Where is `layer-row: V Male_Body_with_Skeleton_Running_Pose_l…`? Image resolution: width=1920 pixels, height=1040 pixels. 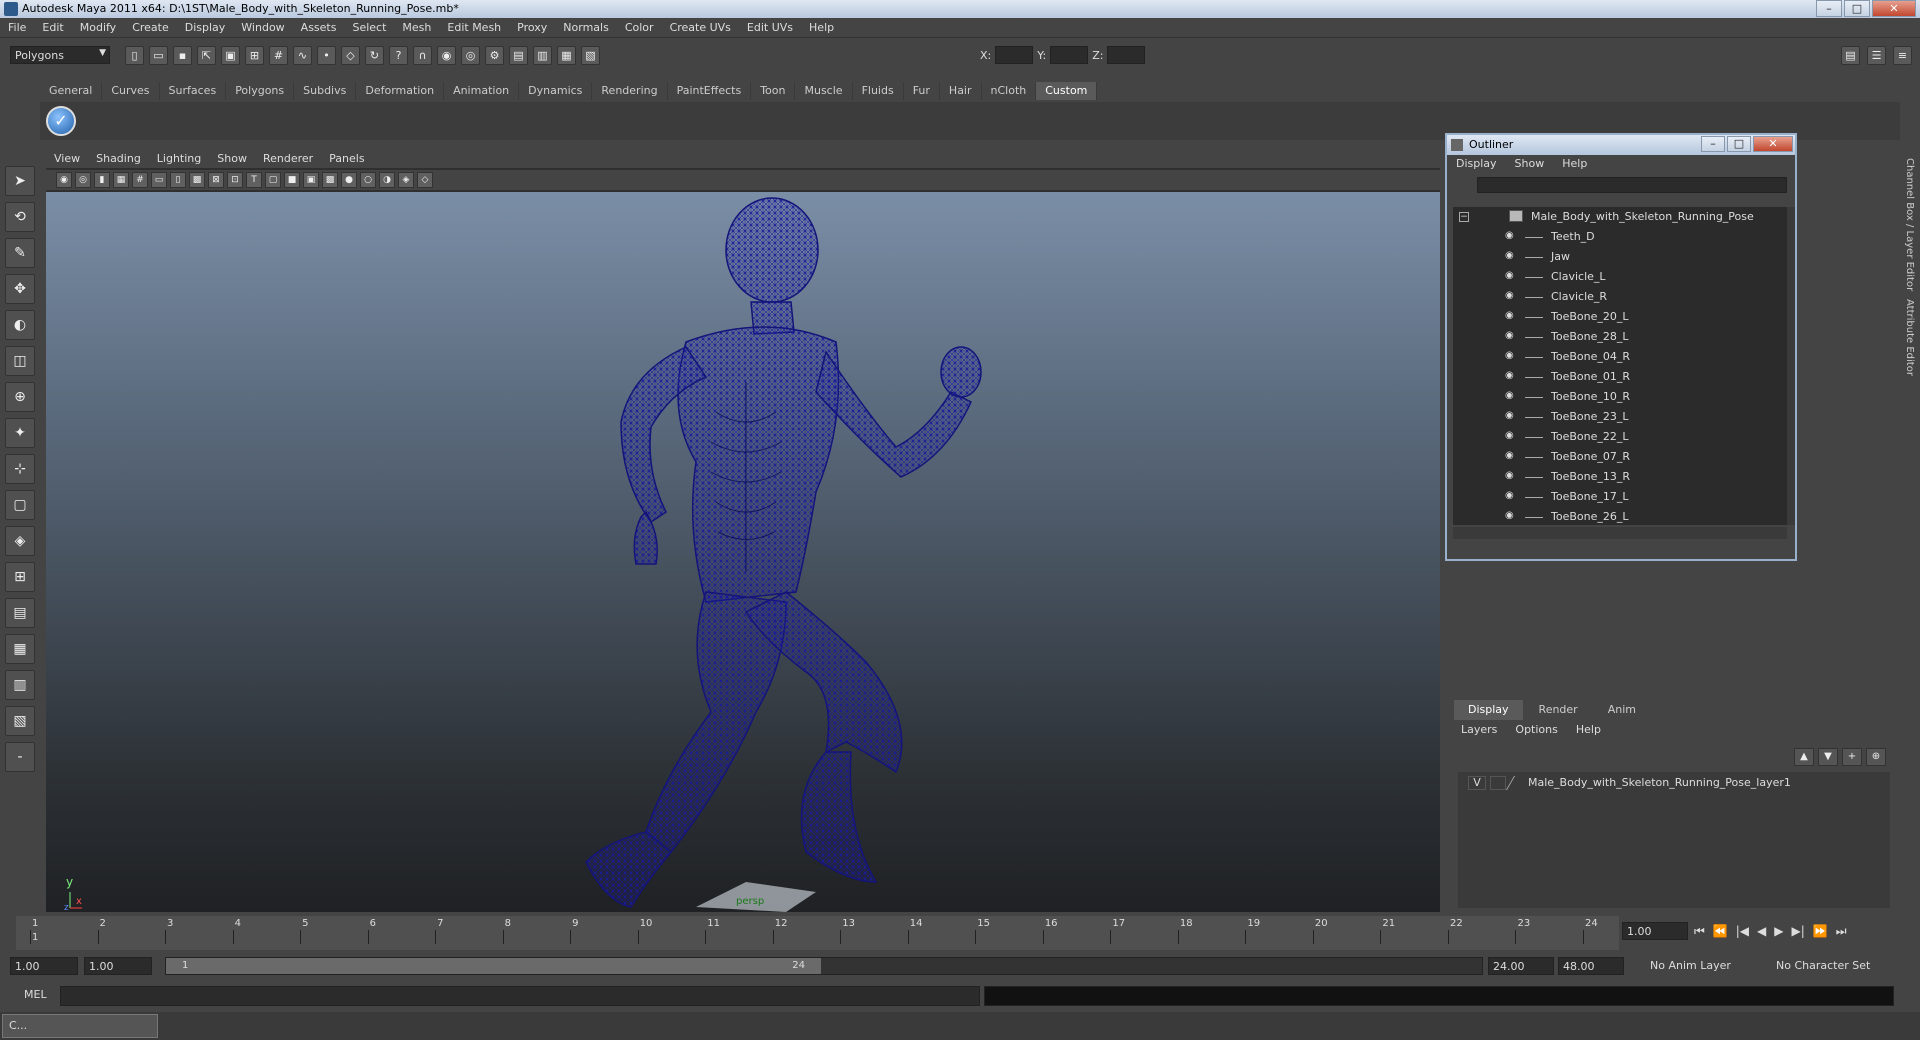 layer-row: V Male_Body_with_Skeleton_Running_Pose_l… is located at coordinates (1674, 782).